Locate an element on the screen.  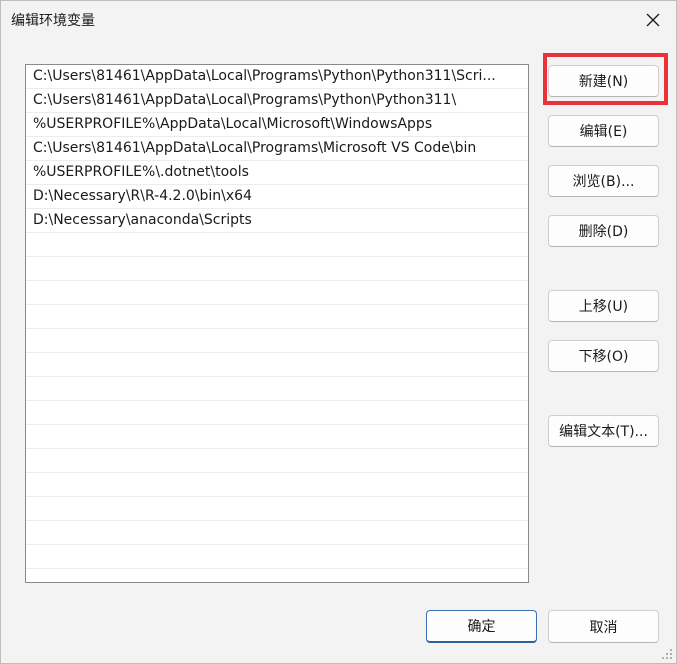
delete-button: 删除(D) is located at coordinates (603, 231).